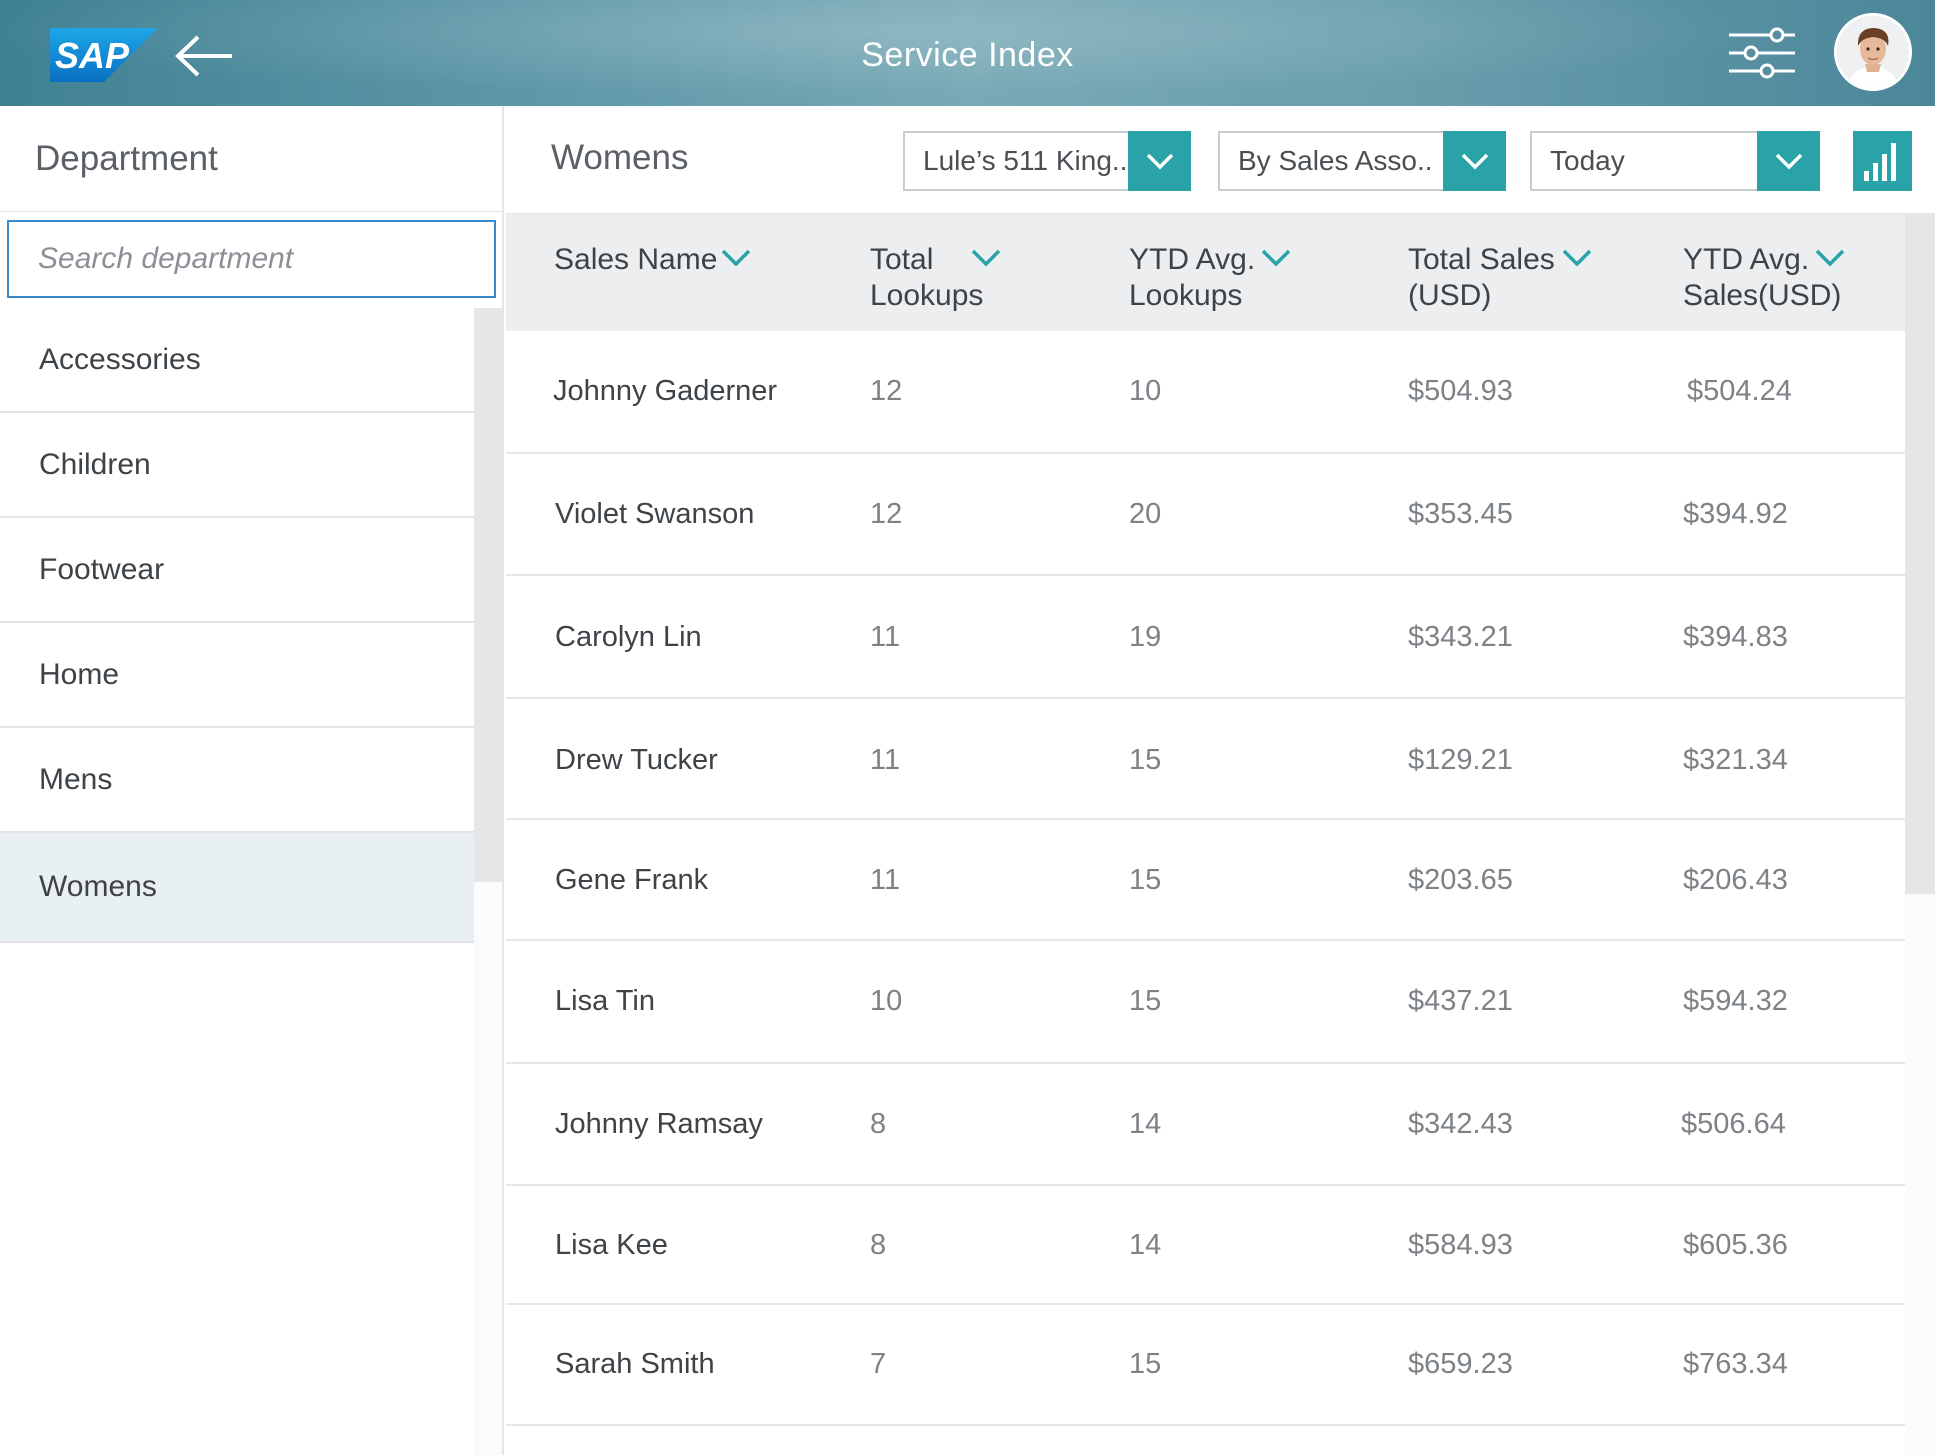  I want to click on department-scrollbar-thumb, so click(488, 595).